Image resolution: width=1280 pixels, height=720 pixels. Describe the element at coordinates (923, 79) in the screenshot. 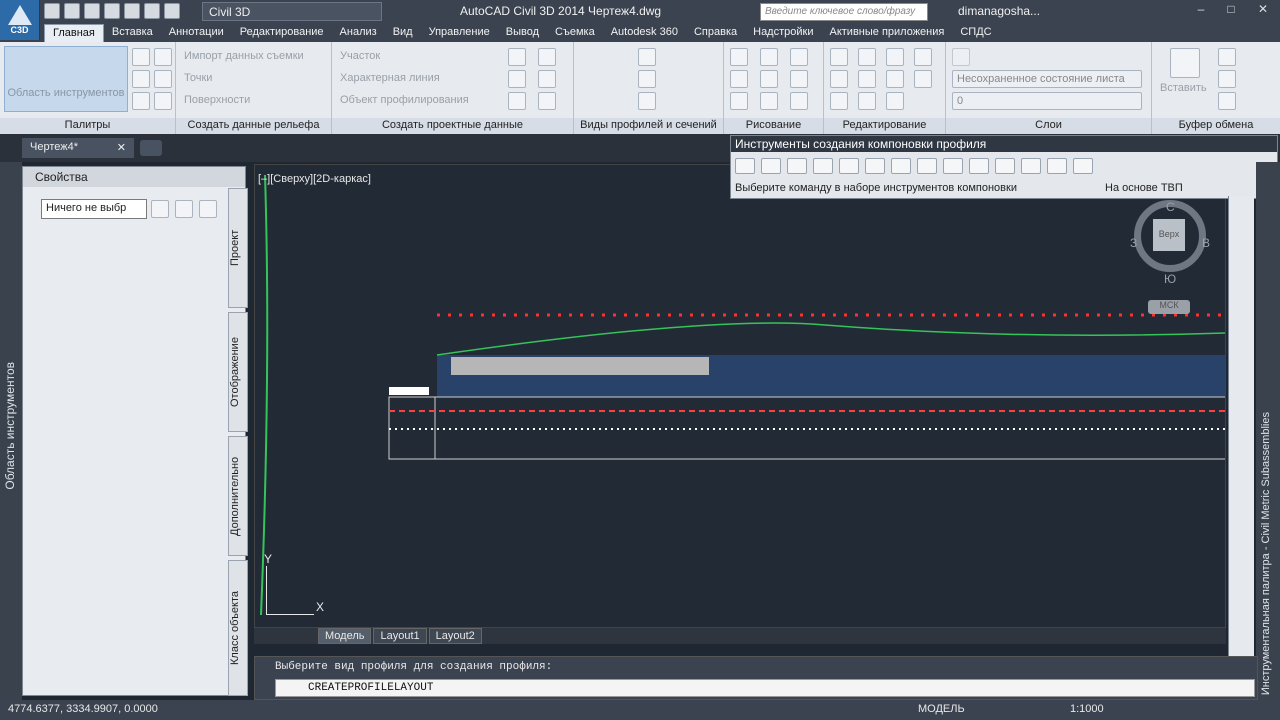

I see `explode-icon` at that location.